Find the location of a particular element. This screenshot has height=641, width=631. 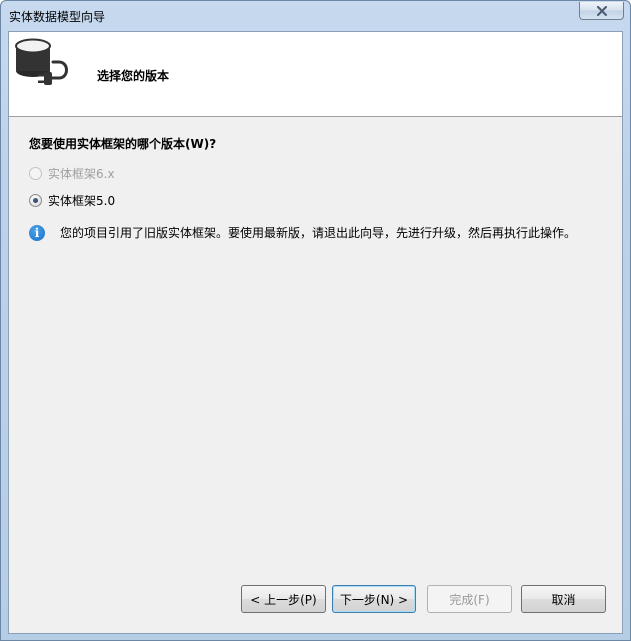

next-button: 下一步(N) > is located at coordinates (374, 599).